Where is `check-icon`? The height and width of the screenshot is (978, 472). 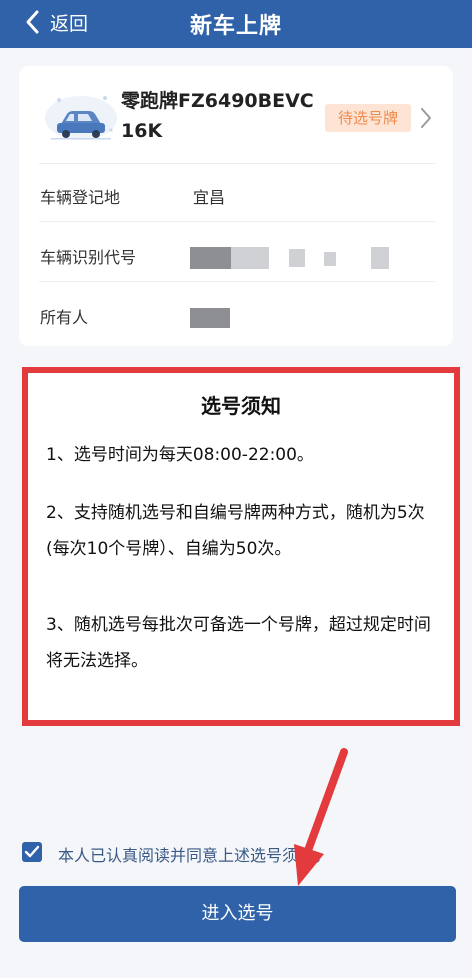 check-icon is located at coordinates (32, 851).